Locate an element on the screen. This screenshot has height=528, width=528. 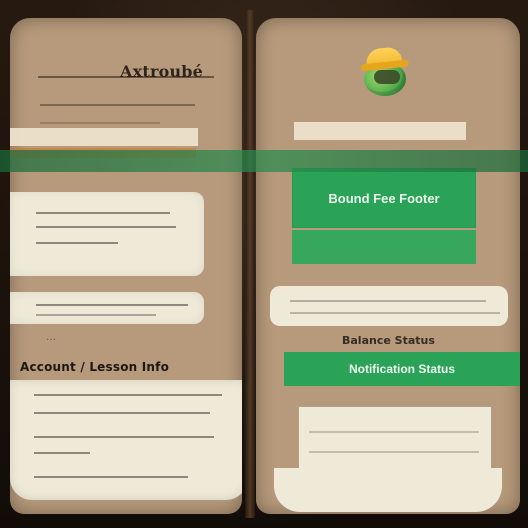
hard-hat-icon is located at coordinates (384, 58).